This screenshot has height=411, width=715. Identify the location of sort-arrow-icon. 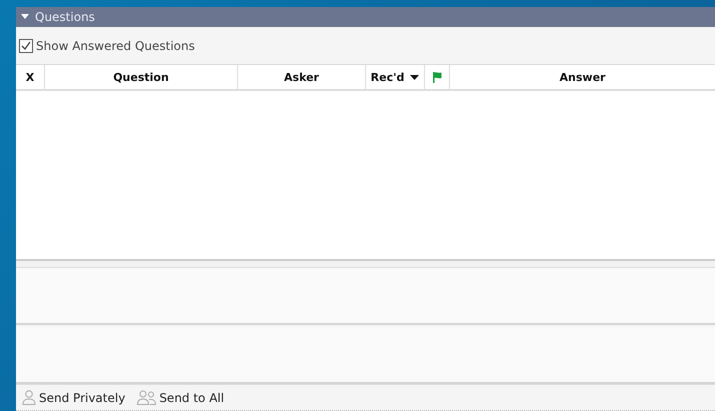
(415, 77).